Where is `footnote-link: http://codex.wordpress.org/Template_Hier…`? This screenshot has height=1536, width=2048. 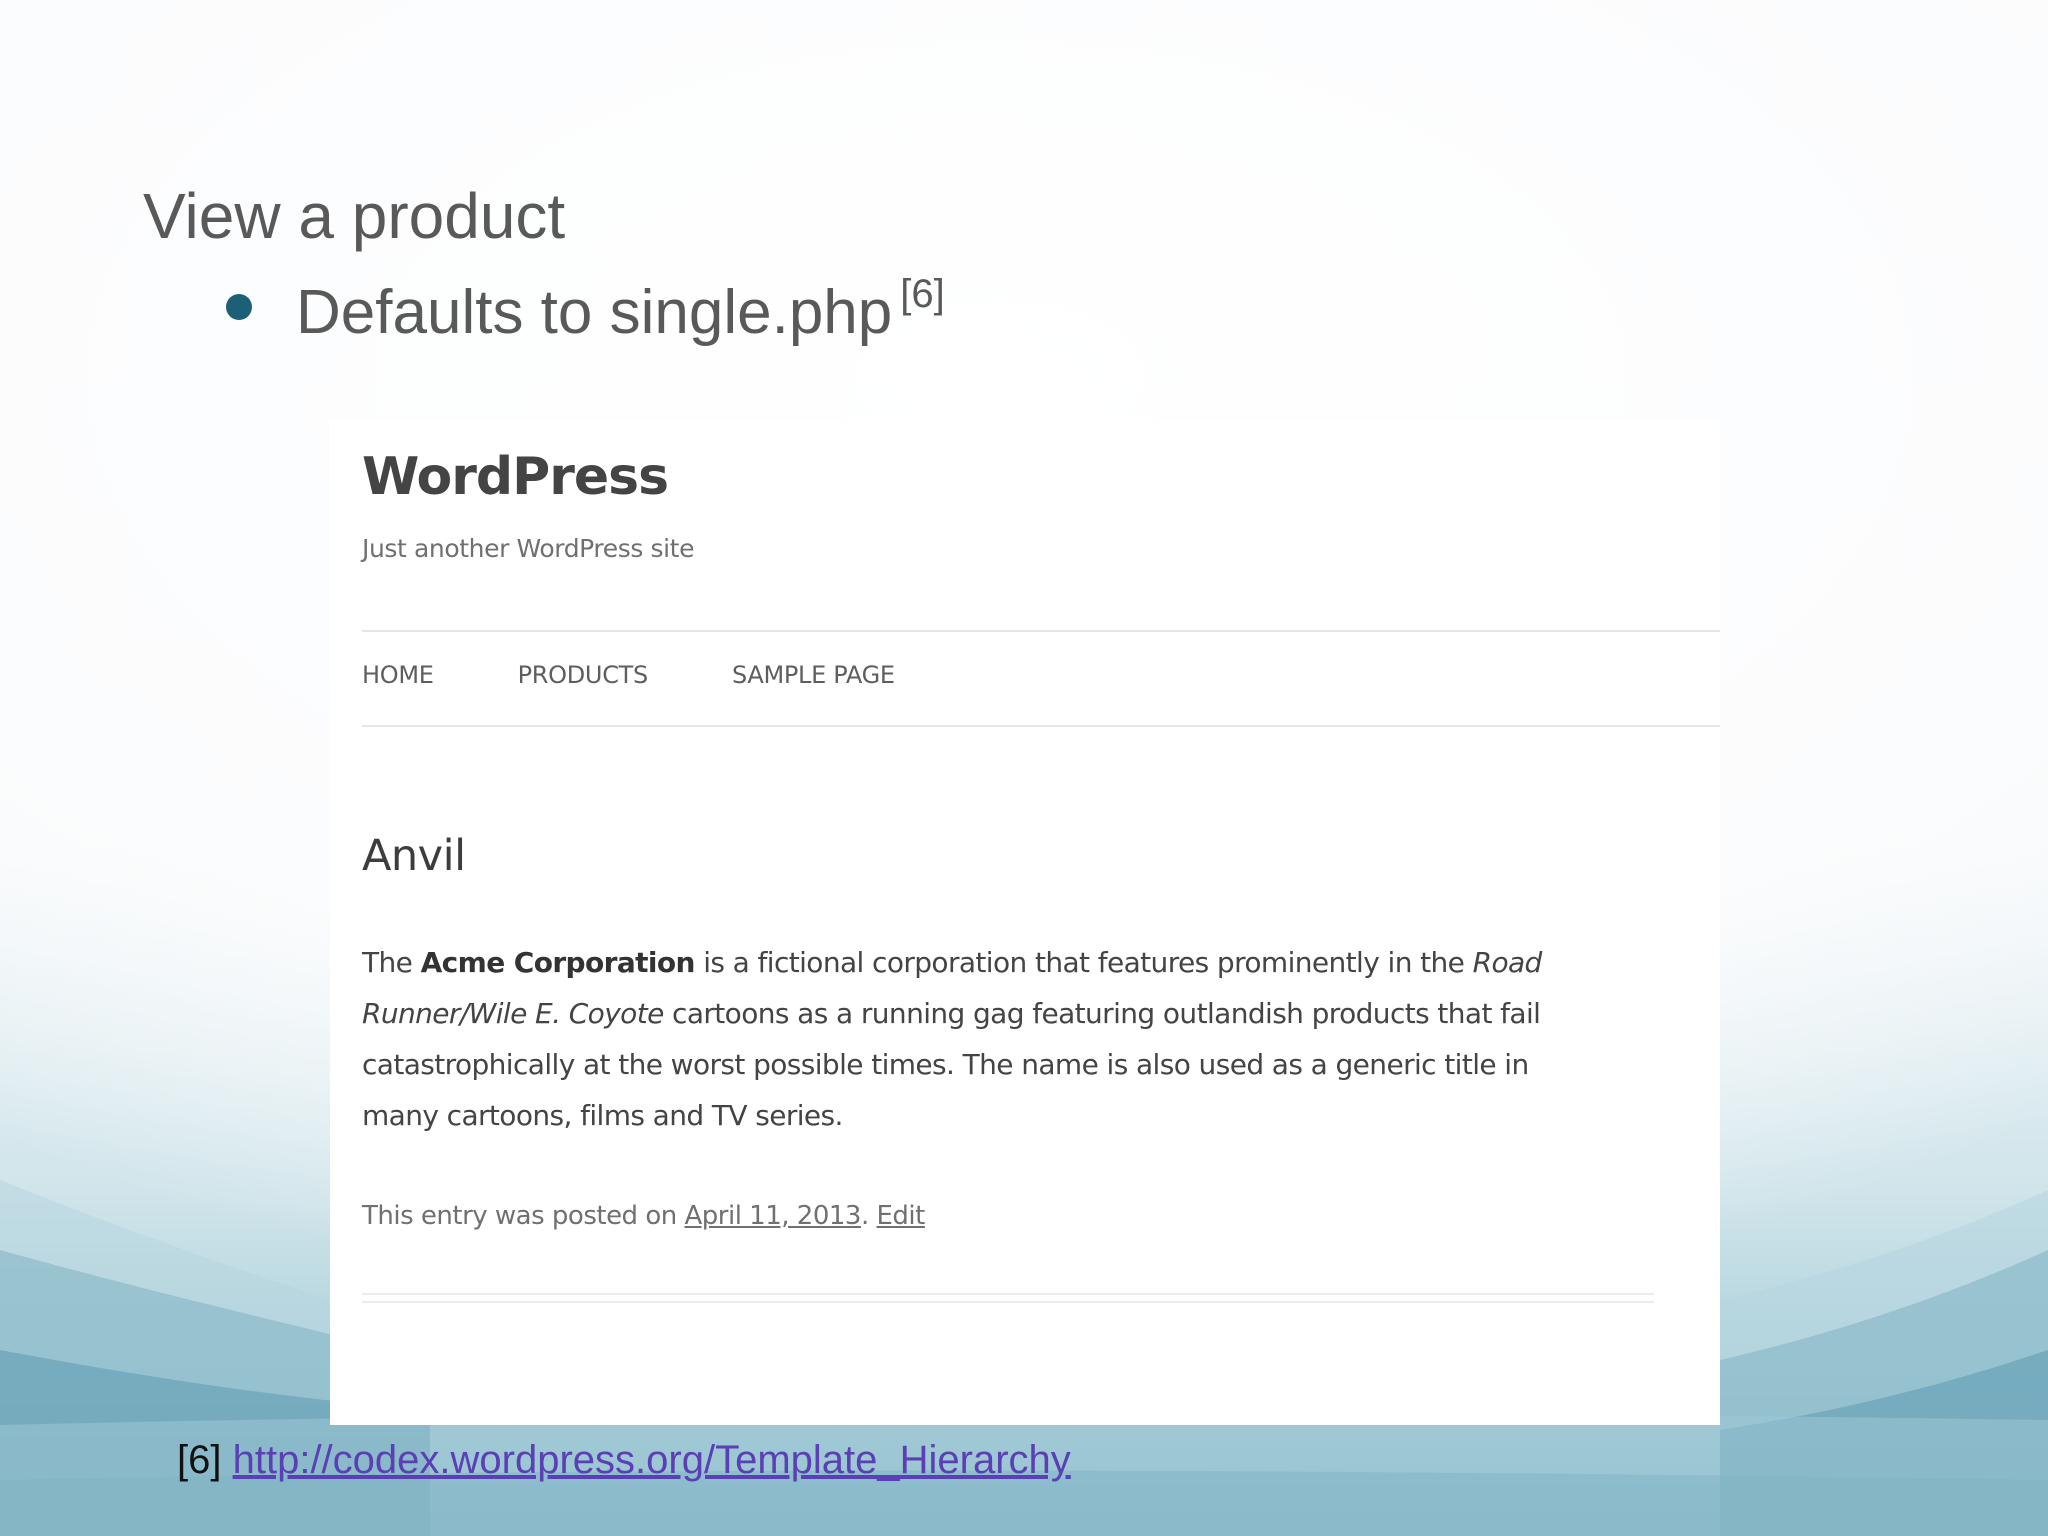 footnote-link: http://codex.wordpress.org/Template_Hier… is located at coordinates (652, 1460).